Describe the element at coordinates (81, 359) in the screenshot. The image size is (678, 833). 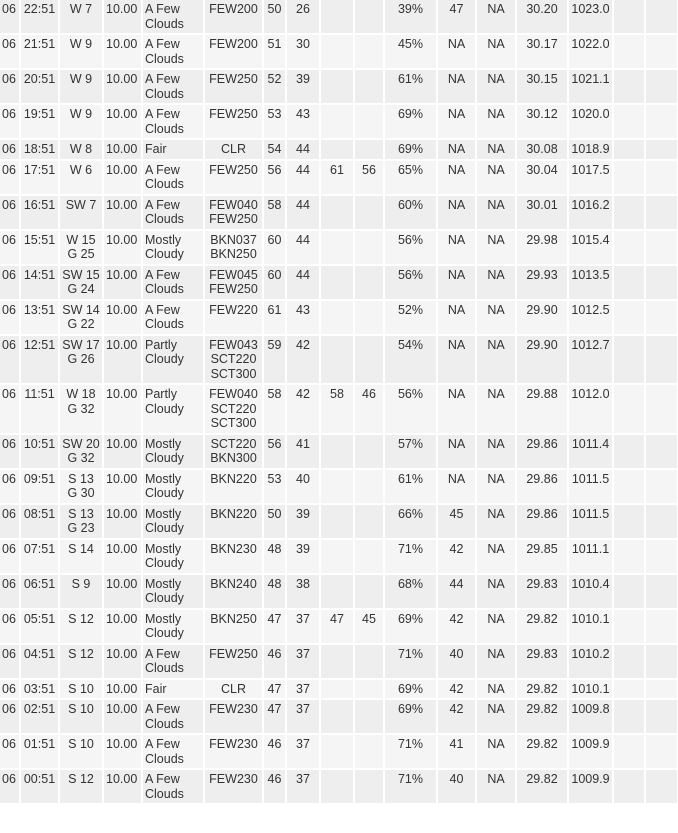
I see `cell-wind: SW 17 G 26` at that location.